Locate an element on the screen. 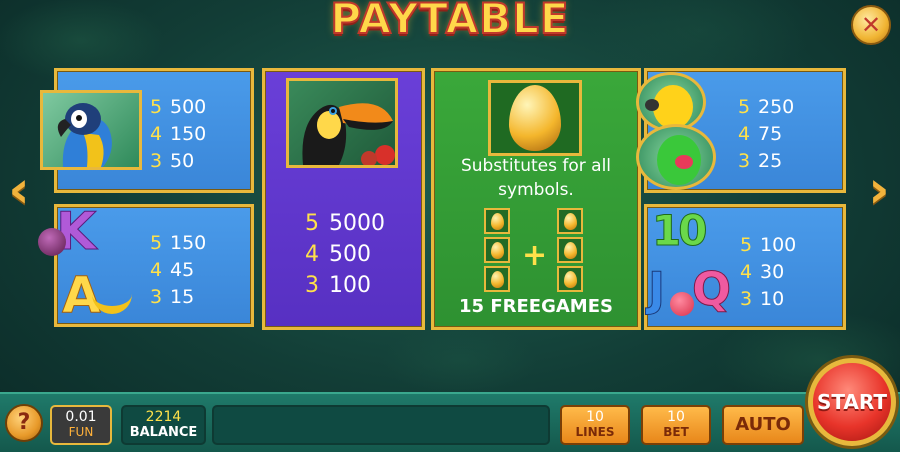 Image resolution: width=900 pixels, height=452 pixels. green-parrot-symbol is located at coordinates (676, 157).